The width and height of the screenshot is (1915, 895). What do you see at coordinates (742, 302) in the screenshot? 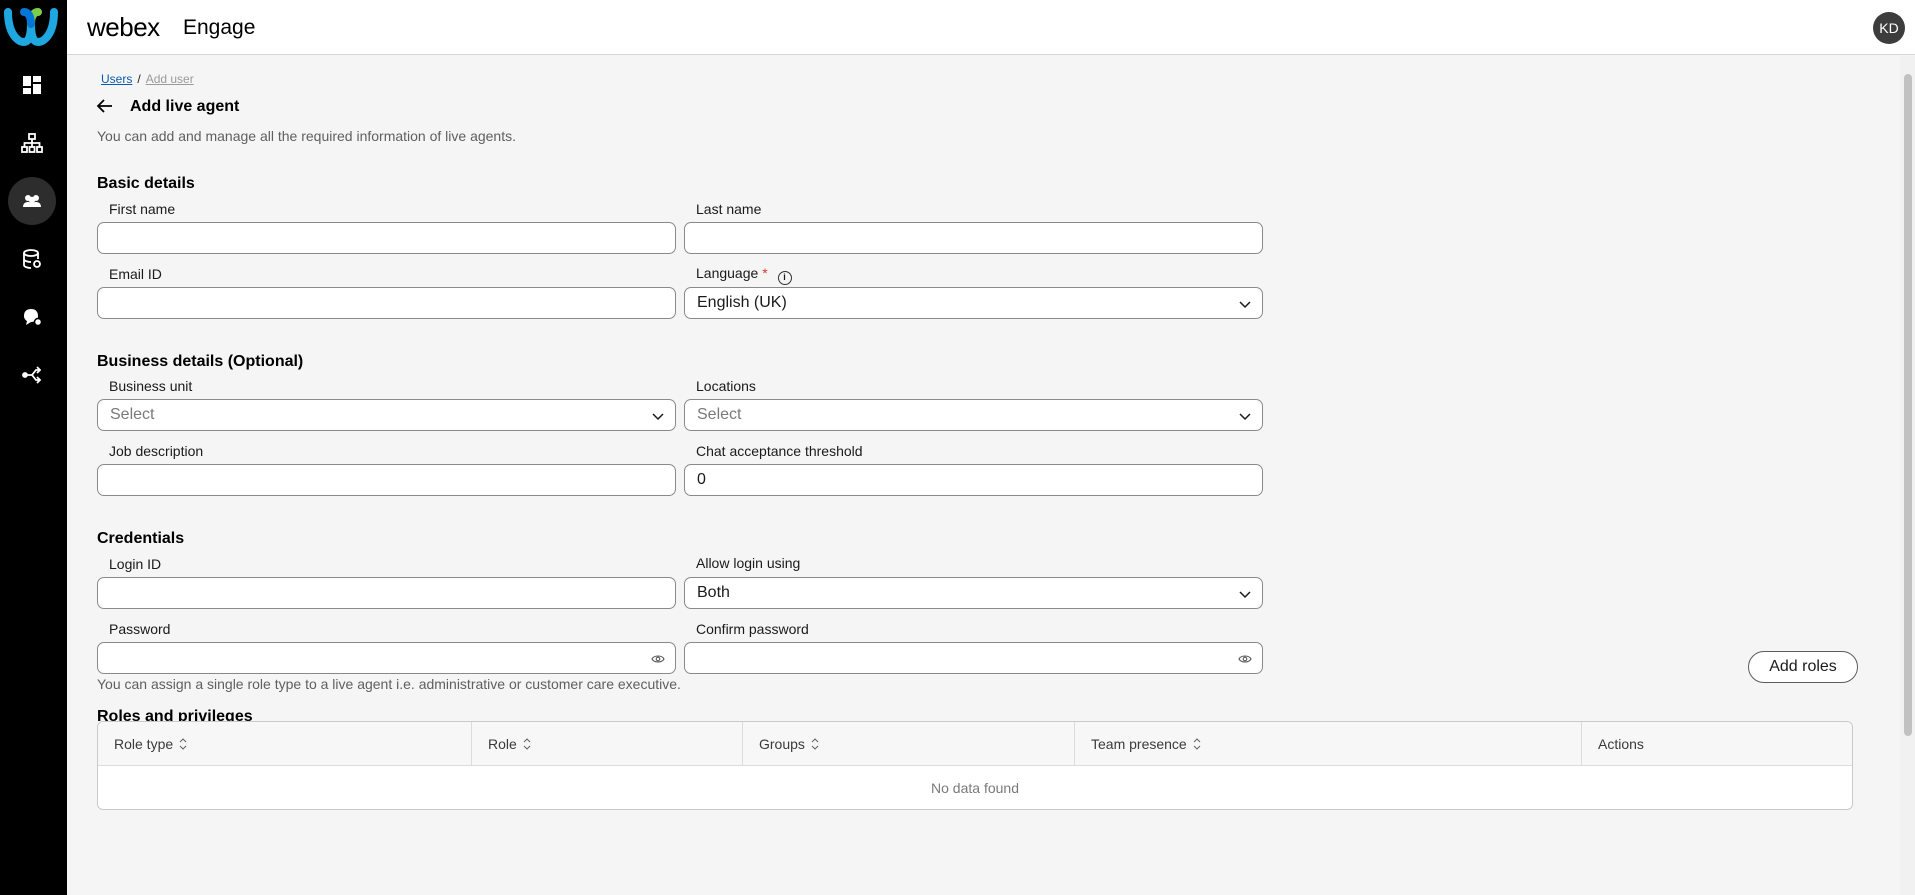
I see `language-value: English (UK)` at bounding box center [742, 302].